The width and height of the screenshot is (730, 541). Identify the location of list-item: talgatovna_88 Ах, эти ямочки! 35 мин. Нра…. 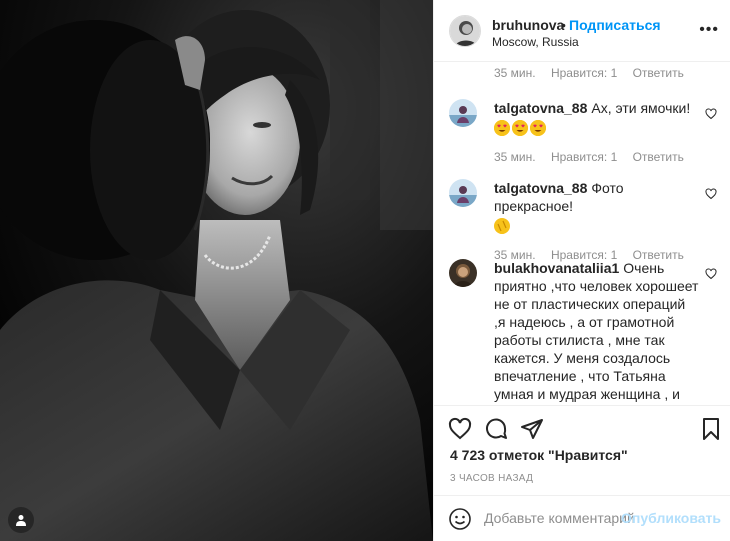
(584, 131).